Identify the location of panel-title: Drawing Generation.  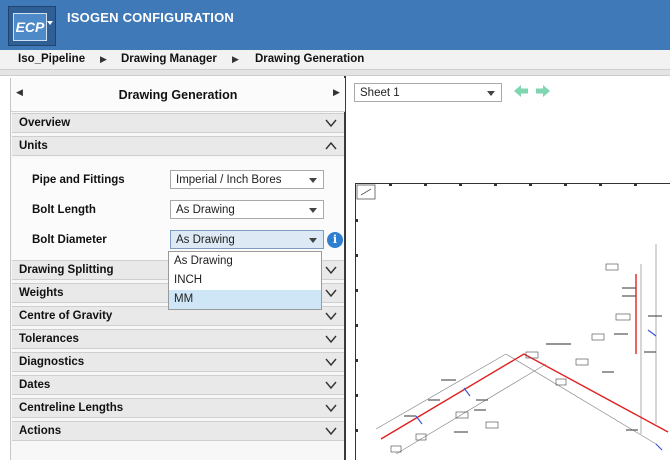
(178, 95).